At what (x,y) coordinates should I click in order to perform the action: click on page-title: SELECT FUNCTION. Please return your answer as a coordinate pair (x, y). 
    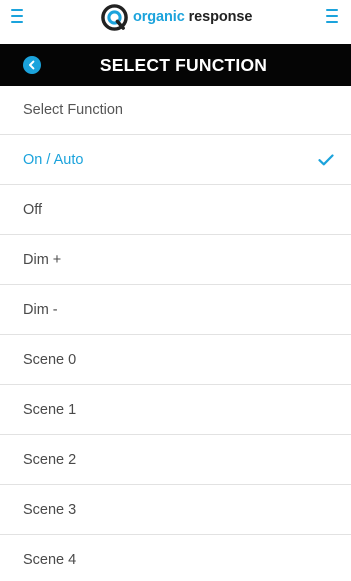
    Looking at the image, I should click on (183, 64).